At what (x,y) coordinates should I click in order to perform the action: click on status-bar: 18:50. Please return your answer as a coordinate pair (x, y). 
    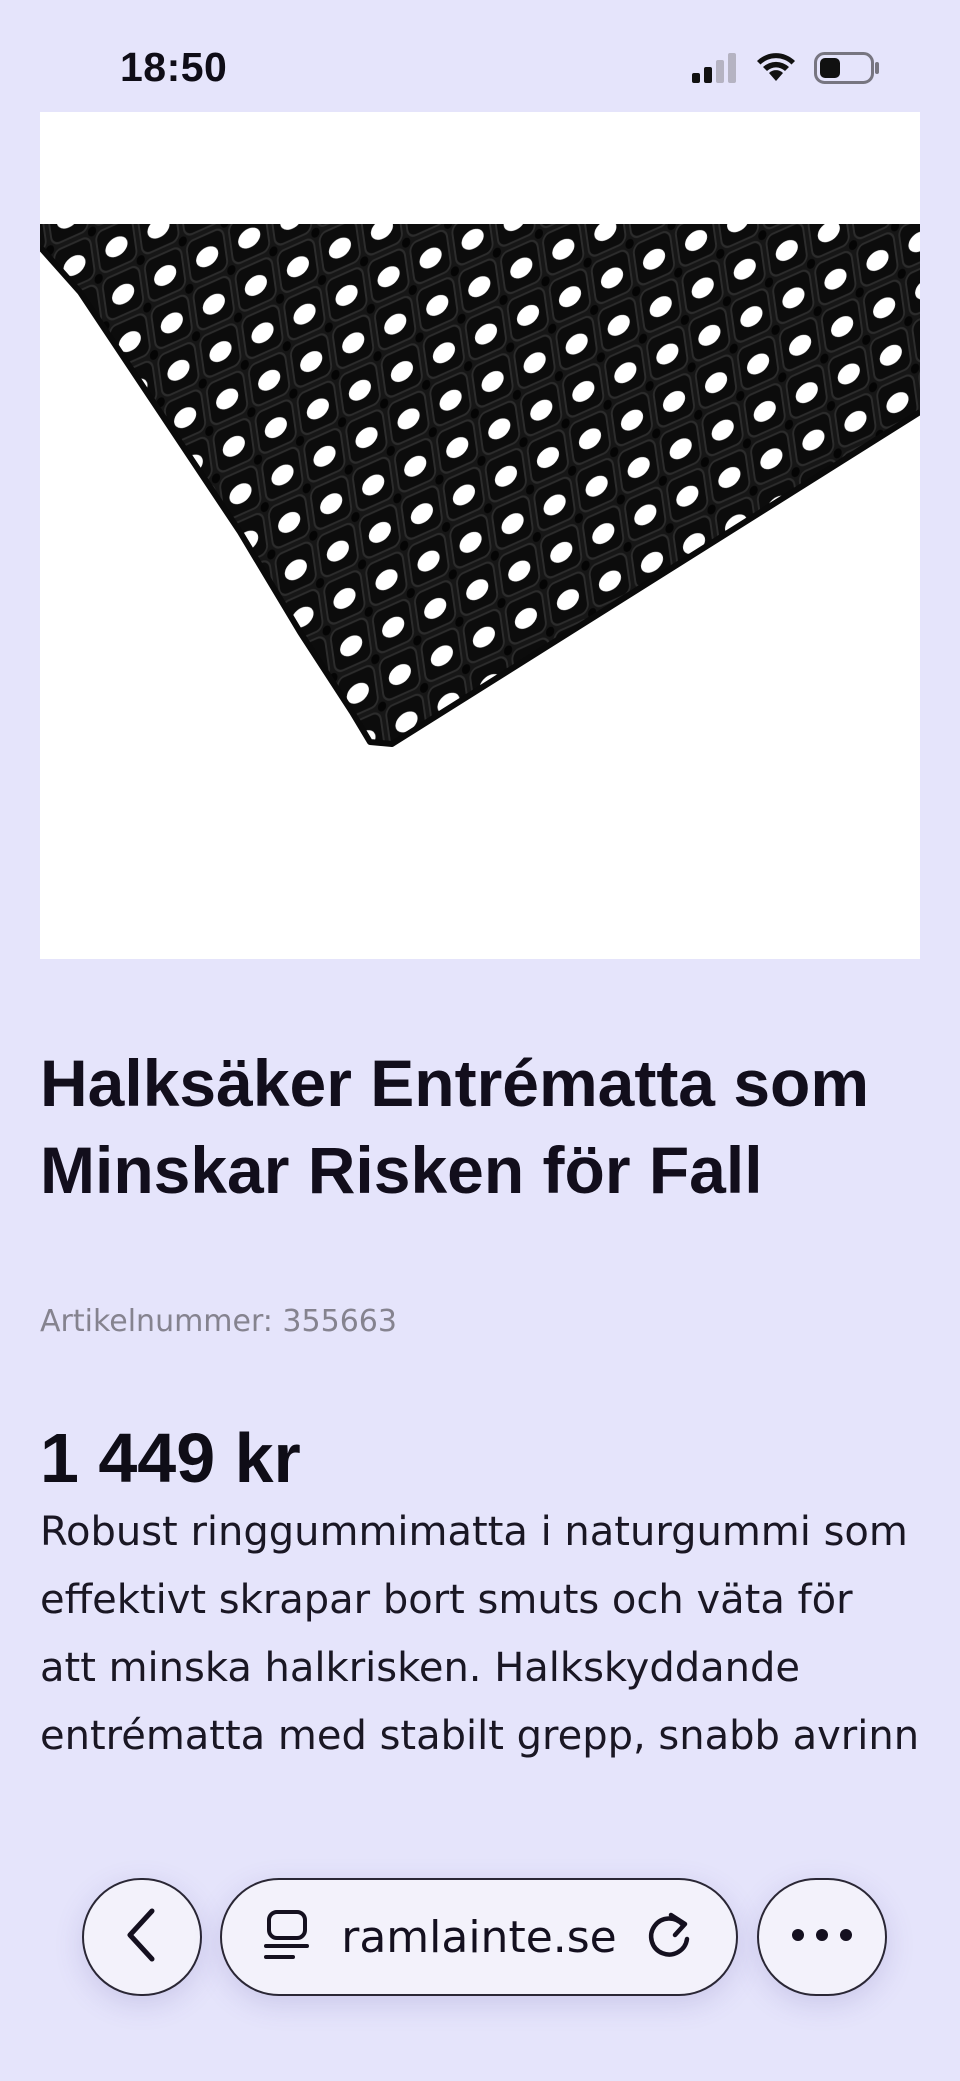
    Looking at the image, I should click on (480, 55).